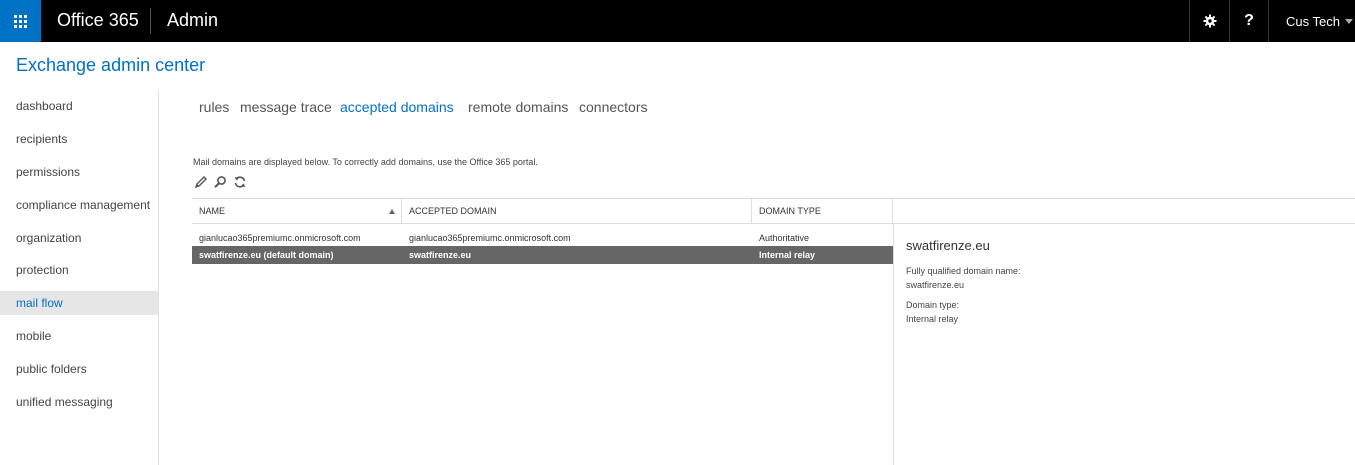 Image resolution: width=1355 pixels, height=465 pixels. Describe the element at coordinates (79, 172) in the screenshot. I see `nav-item-permissions: permissions` at that location.